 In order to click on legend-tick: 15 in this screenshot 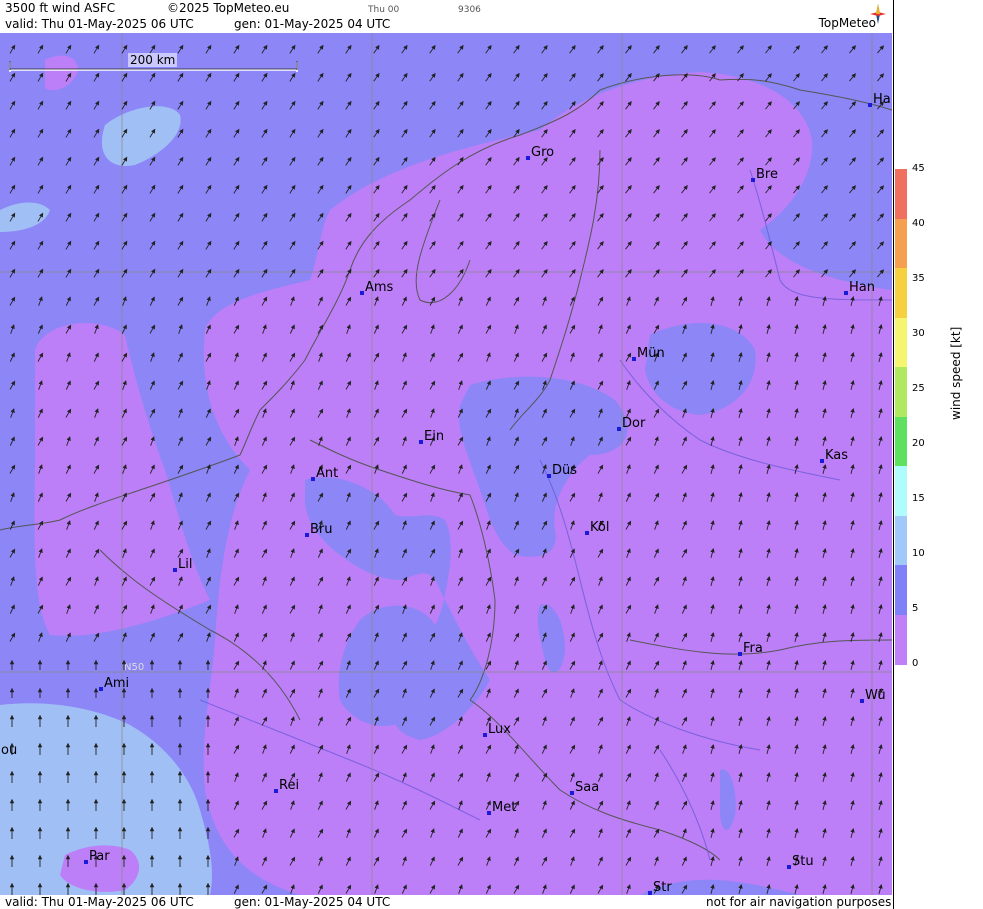, I will do `click(918, 498)`.